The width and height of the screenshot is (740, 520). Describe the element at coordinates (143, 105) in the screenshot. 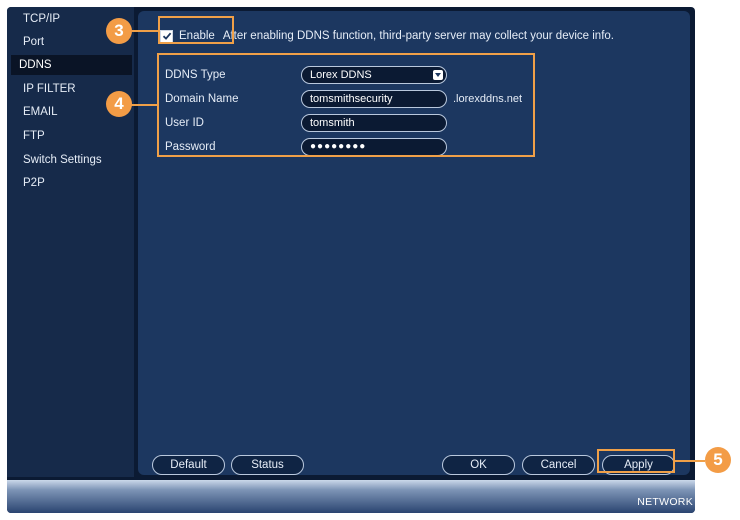

I see `callout-4-connector` at that location.